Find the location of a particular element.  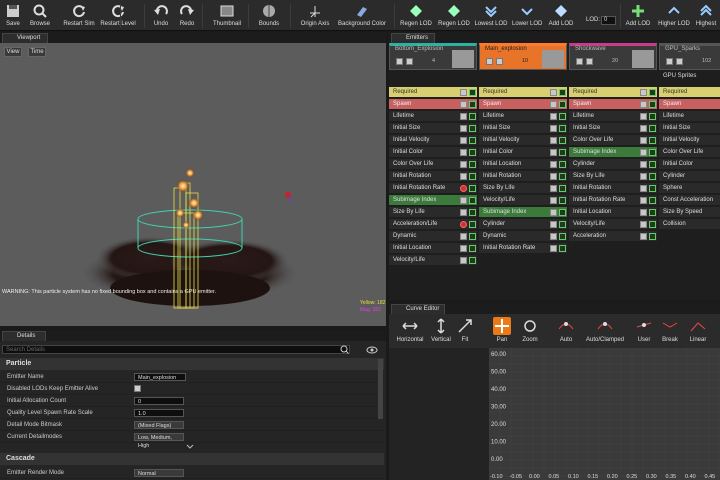

solo-checkbox is located at coordinates (409, 61).